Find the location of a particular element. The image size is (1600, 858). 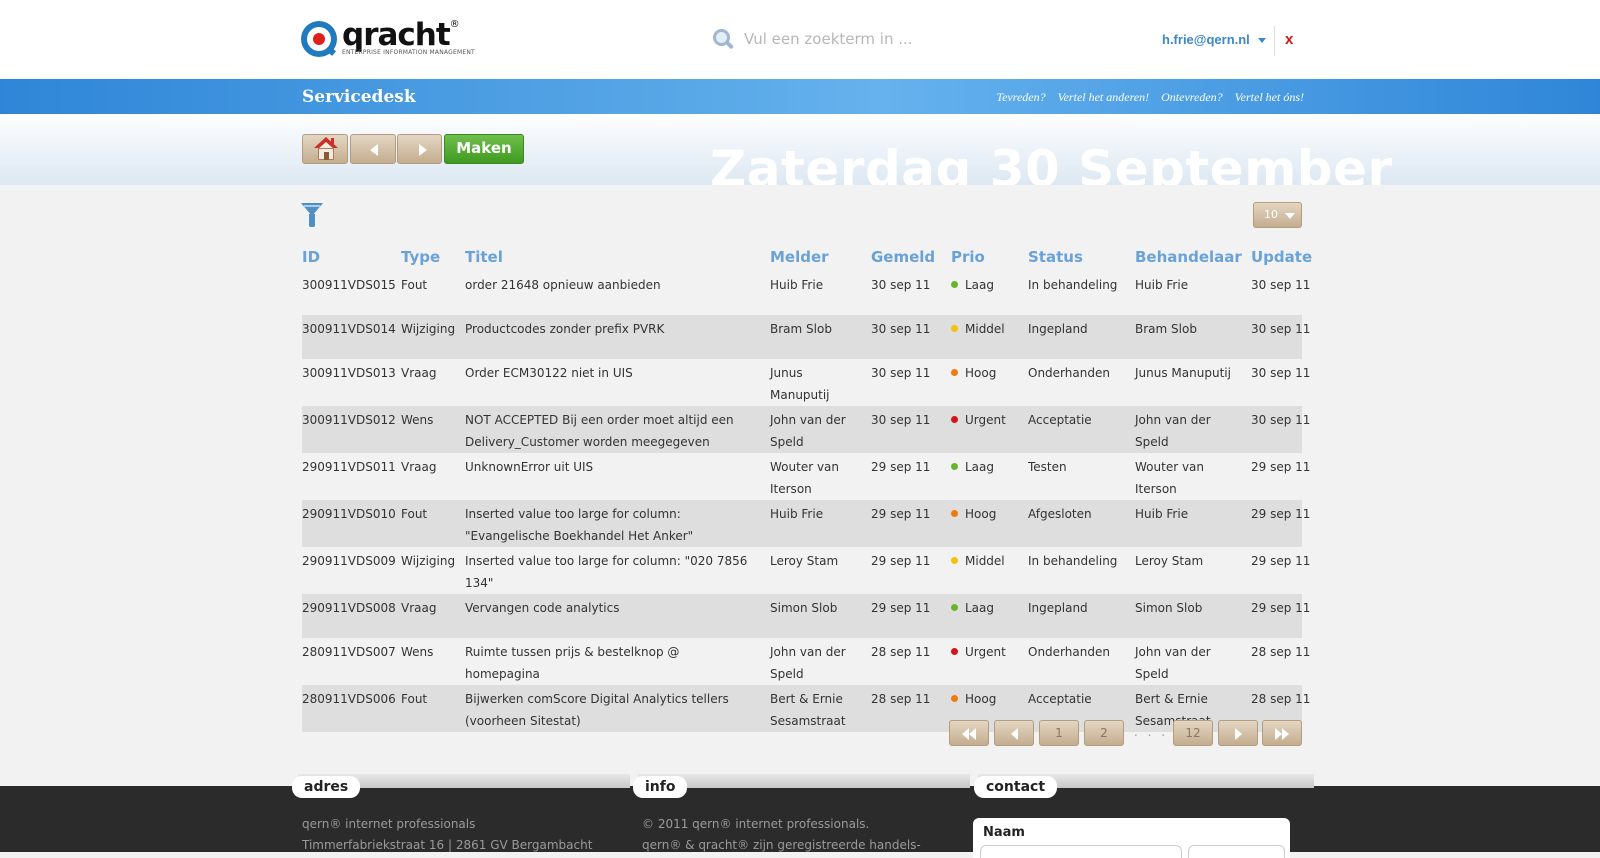

logout-button: x is located at coordinates (1289, 39).